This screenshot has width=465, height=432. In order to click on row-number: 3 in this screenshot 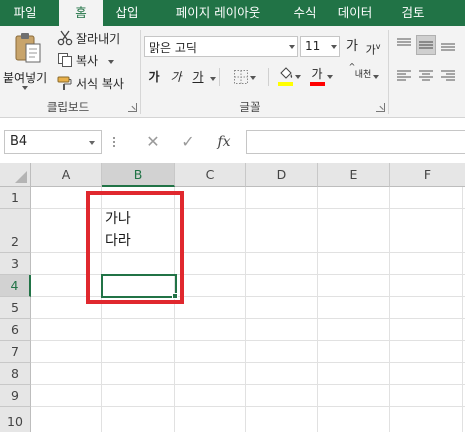, I will do `click(15, 263)`.